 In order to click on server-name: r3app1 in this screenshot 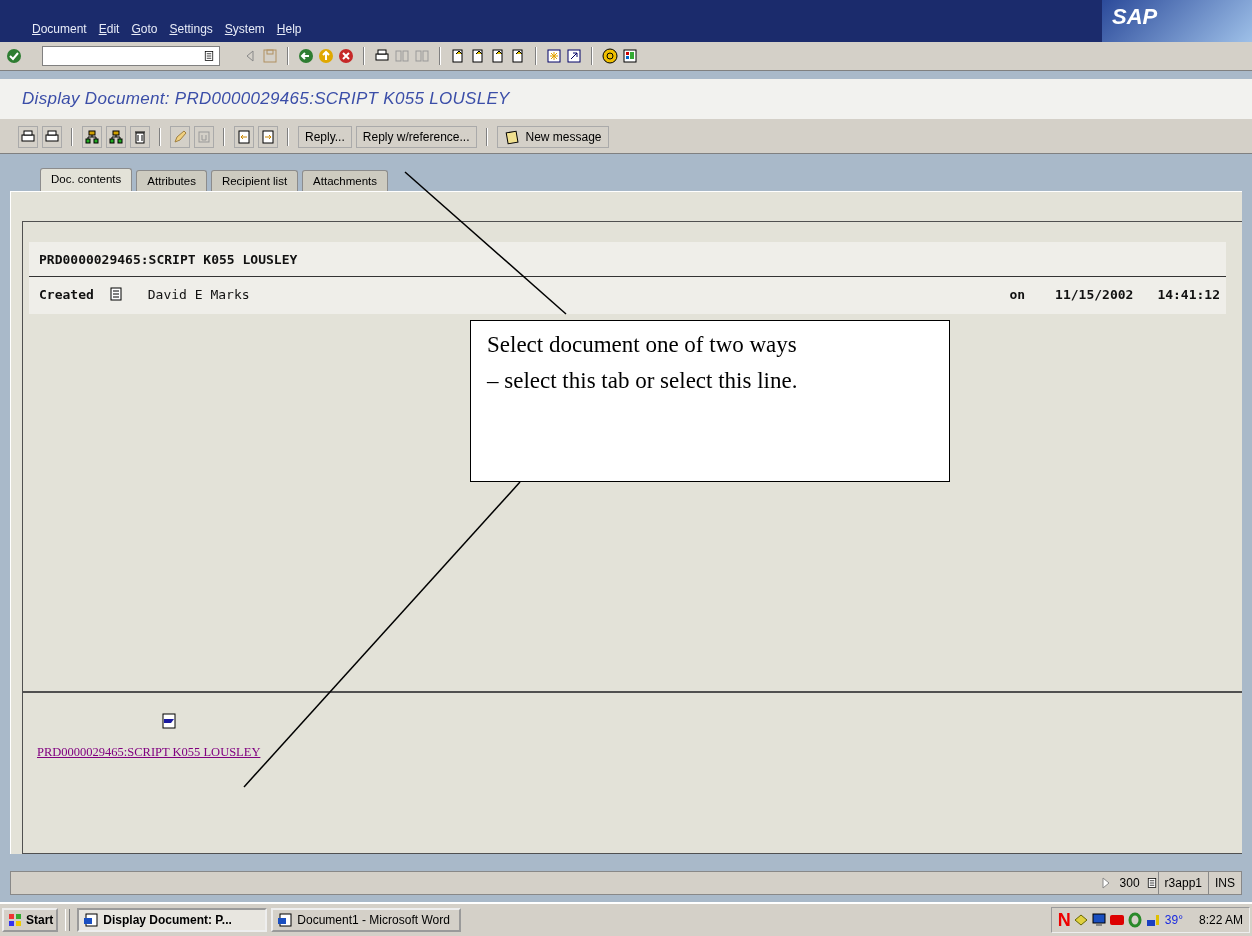, I will do `click(1182, 883)`.